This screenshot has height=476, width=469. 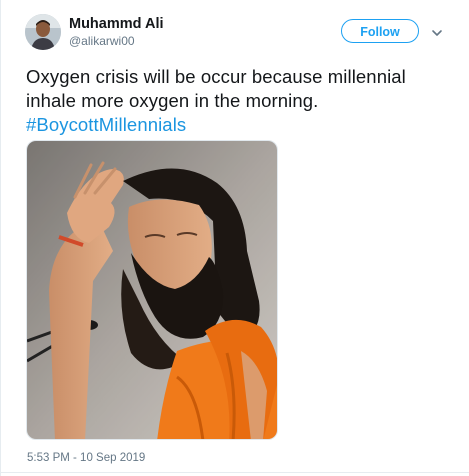 I want to click on tweet-text-line-2: inhale more oxygen in the morning., so click(x=172, y=100).